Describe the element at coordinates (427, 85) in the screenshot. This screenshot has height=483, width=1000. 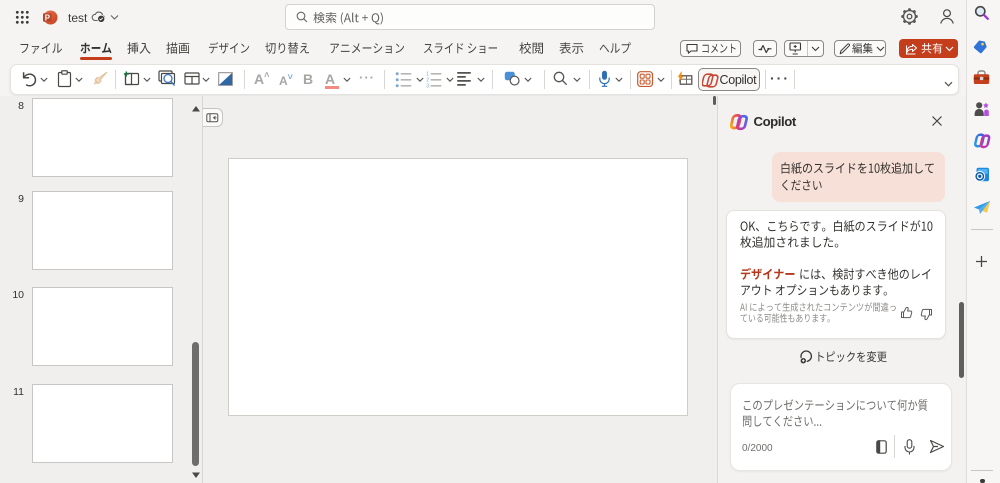
I see `svg-text: 3` at that location.